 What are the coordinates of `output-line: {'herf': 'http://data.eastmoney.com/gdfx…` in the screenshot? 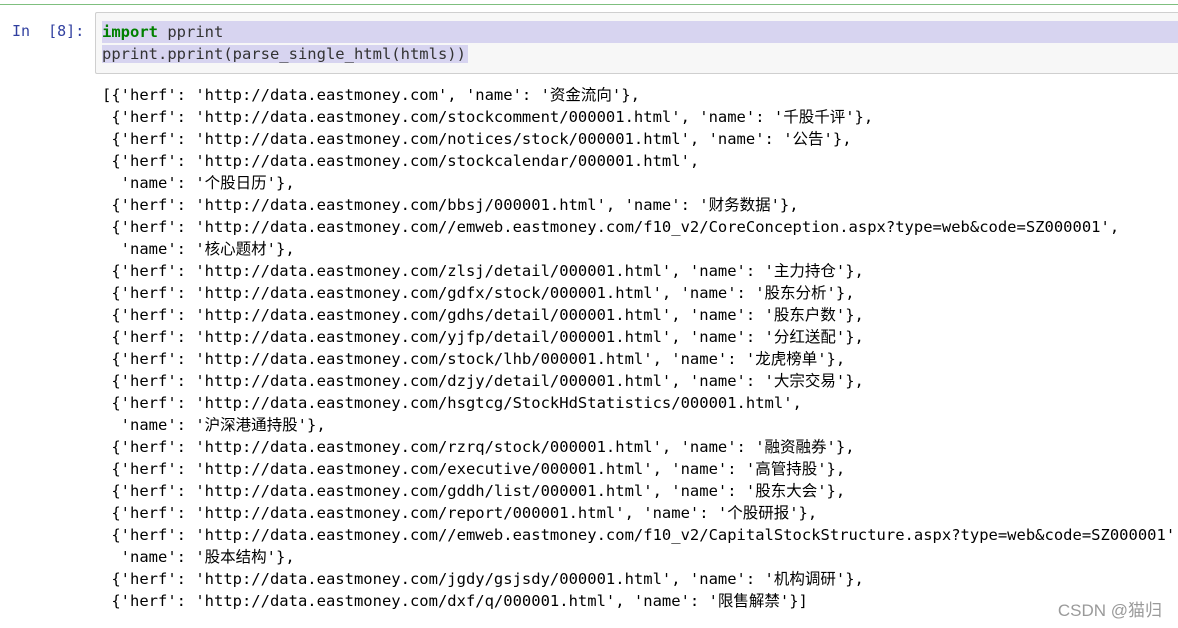 It's located at (478, 293).